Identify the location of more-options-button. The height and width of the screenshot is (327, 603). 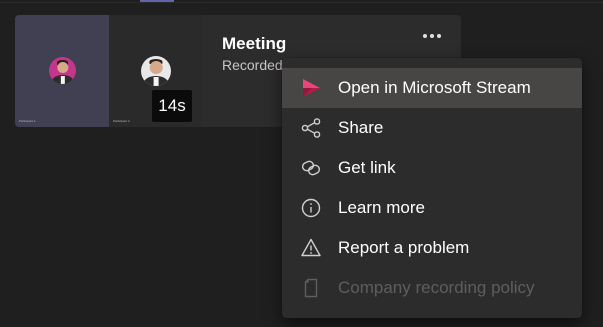
(432, 36).